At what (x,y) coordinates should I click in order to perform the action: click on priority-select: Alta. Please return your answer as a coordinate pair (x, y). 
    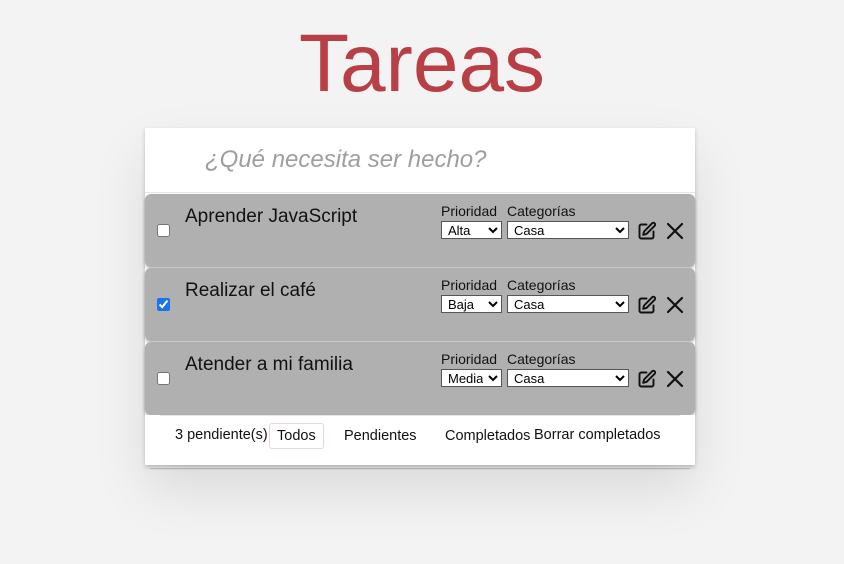
    Looking at the image, I should click on (471, 230).